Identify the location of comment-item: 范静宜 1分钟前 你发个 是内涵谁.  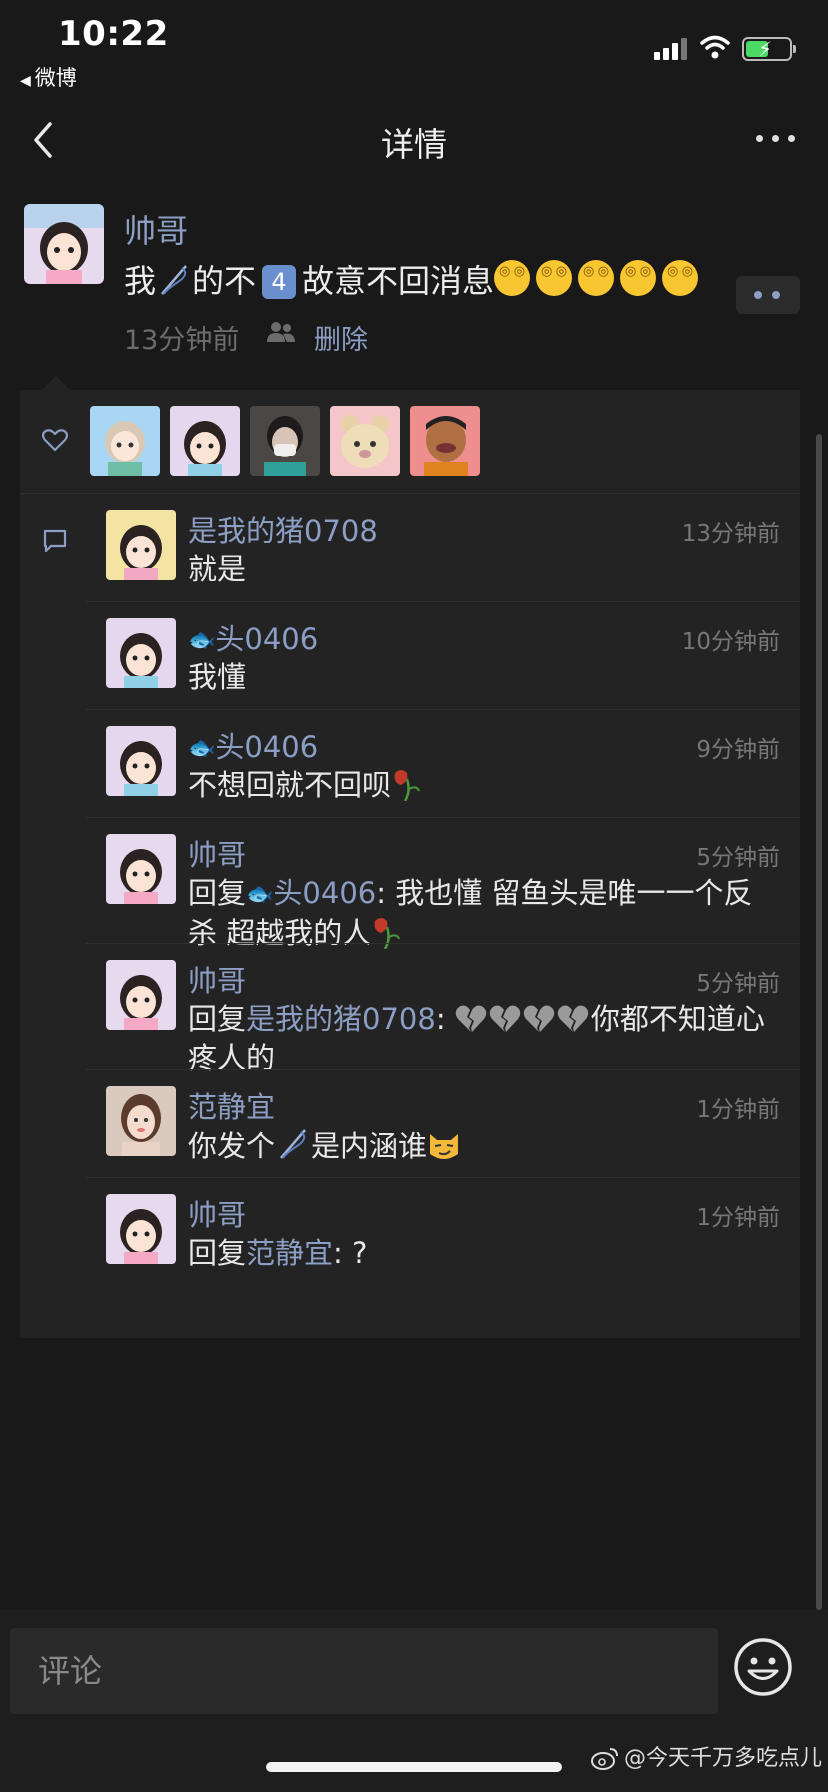
(443, 1123).